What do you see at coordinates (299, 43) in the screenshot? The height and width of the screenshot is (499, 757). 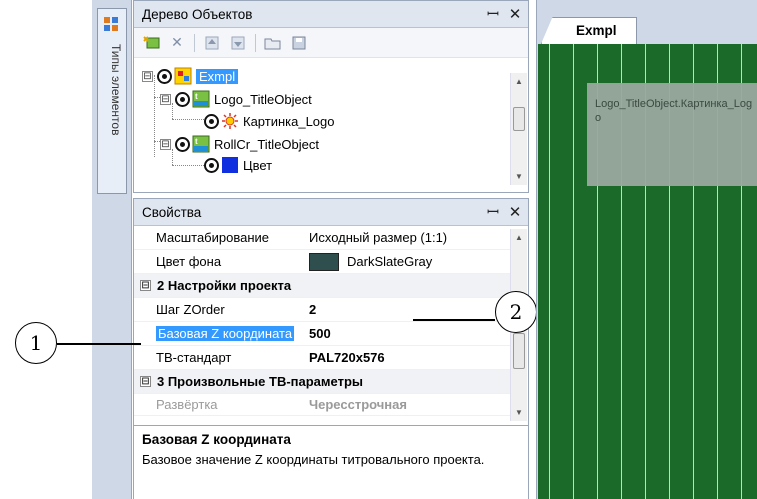 I see `save-icon` at bounding box center [299, 43].